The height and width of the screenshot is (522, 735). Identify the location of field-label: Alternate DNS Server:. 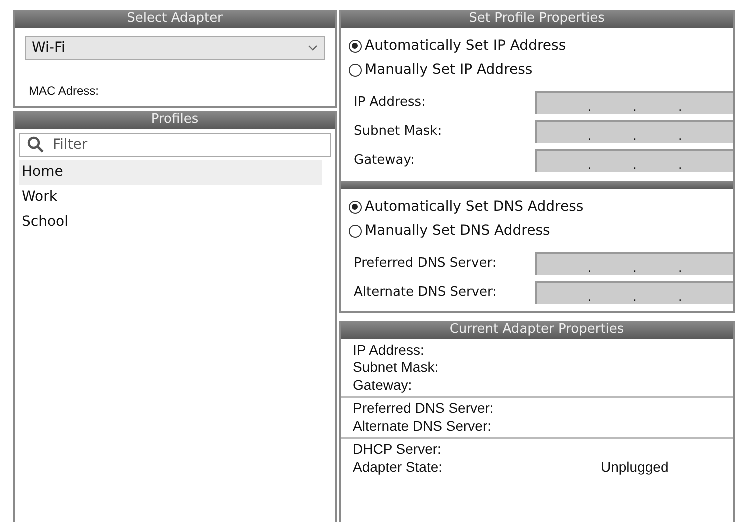
(425, 292).